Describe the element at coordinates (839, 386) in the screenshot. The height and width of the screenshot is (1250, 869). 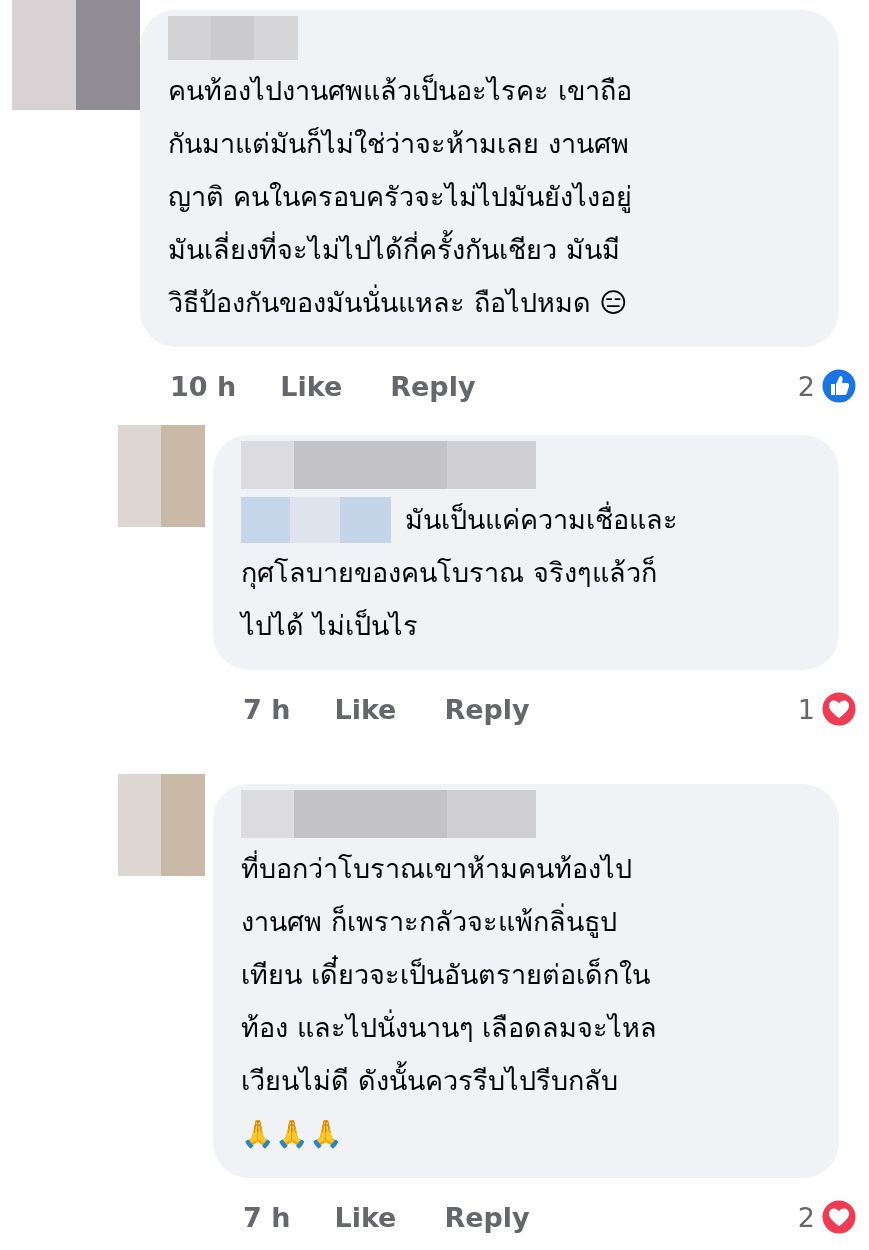
I see `thumbs-up-icon` at that location.